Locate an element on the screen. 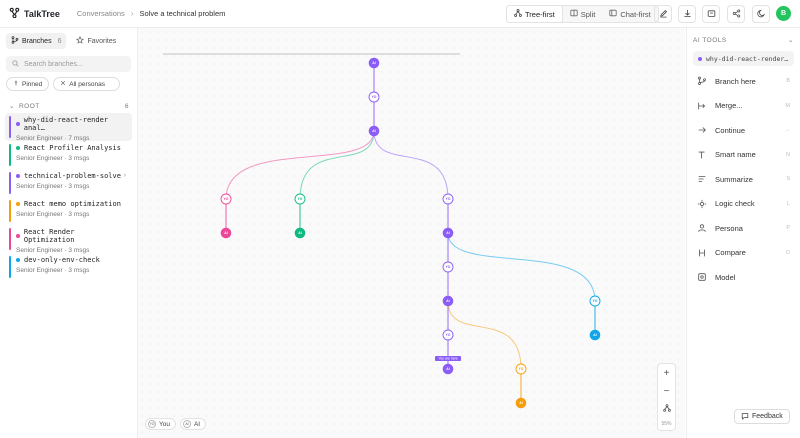 This screenshot has width=800, height=438. tool-model: Model is located at coordinates (743, 277).